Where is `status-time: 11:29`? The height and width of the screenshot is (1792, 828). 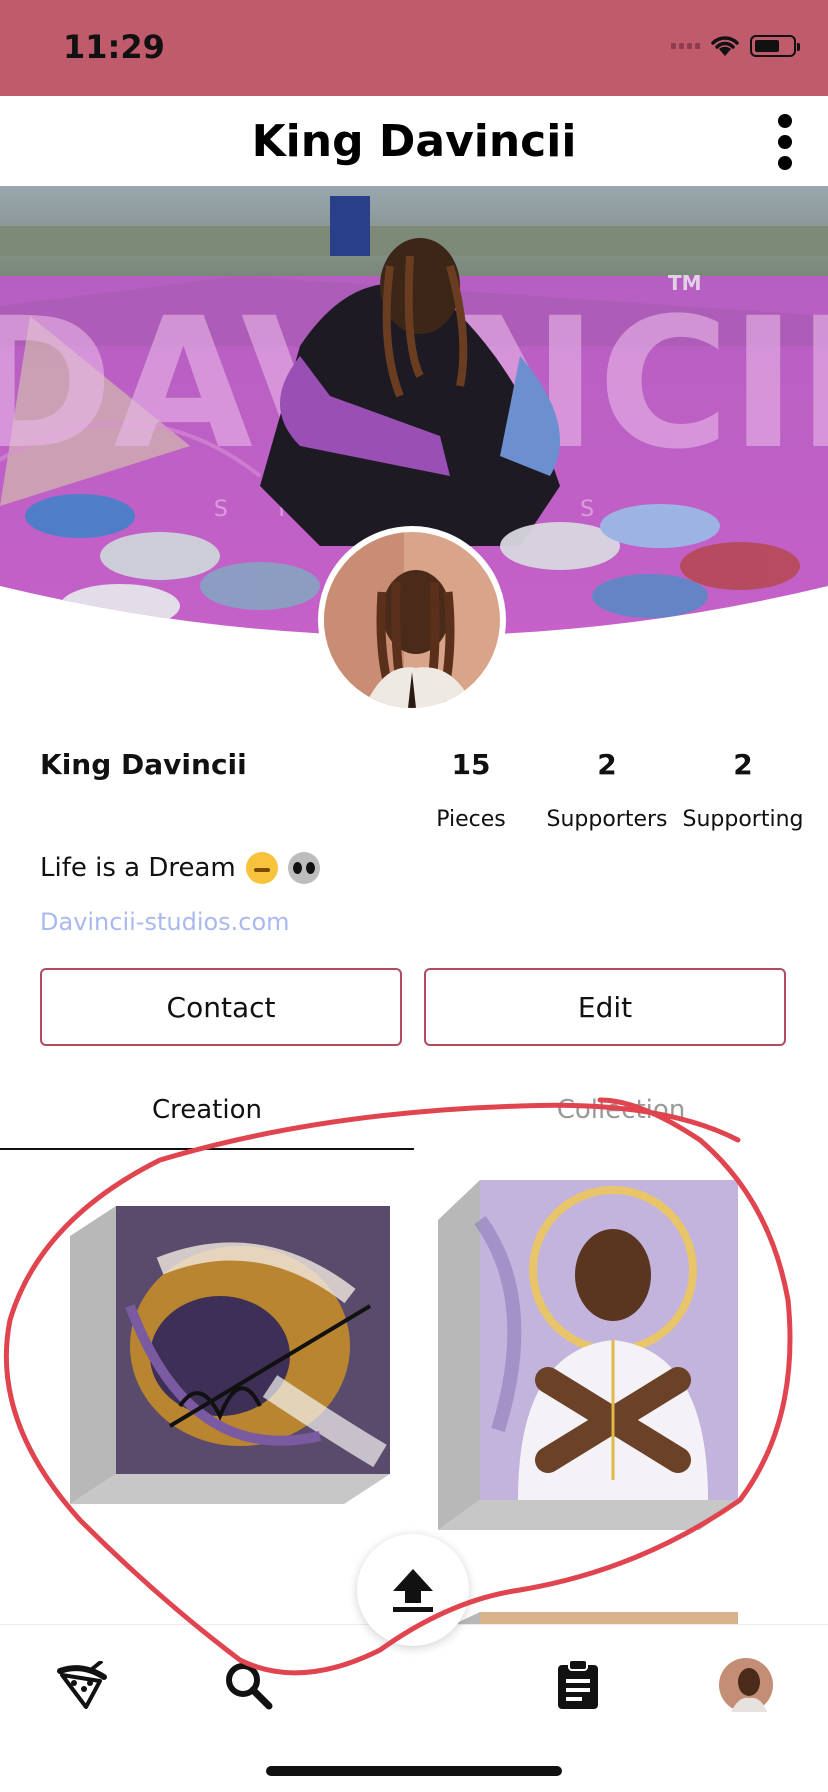 status-time: 11:29 is located at coordinates (114, 47).